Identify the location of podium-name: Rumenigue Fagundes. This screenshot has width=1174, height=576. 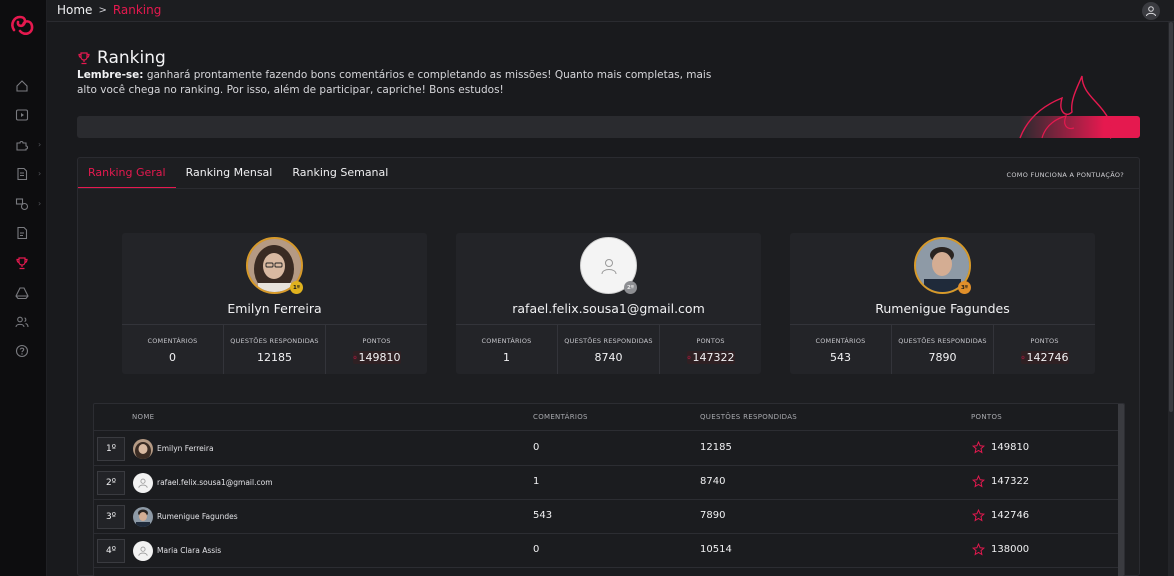
(942, 308).